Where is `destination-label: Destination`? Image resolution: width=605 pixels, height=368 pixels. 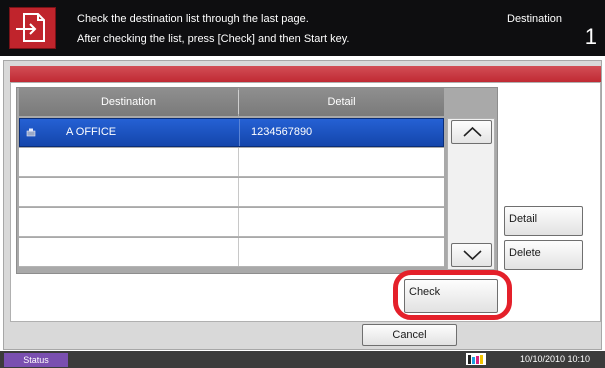
destination-label: Destination is located at coordinates (535, 19).